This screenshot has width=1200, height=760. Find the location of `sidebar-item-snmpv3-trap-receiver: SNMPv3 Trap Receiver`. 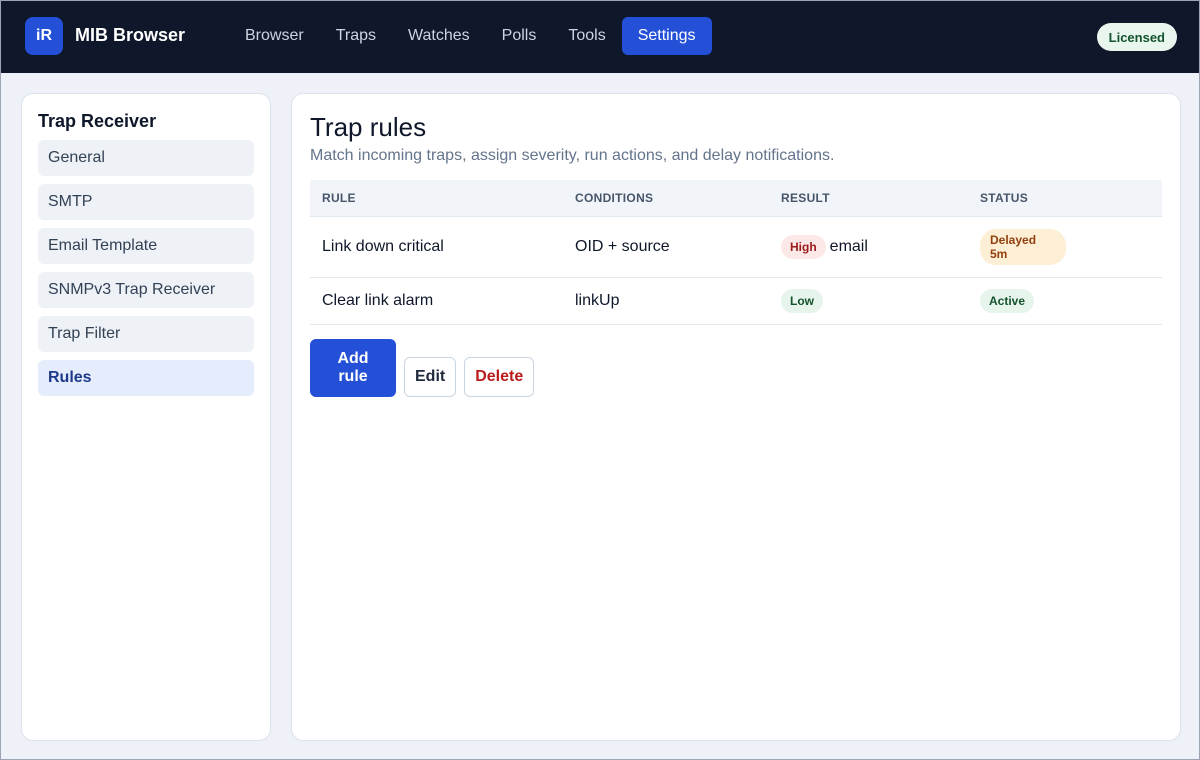

sidebar-item-snmpv3-trap-receiver: SNMPv3 Trap Receiver is located at coordinates (146, 290).